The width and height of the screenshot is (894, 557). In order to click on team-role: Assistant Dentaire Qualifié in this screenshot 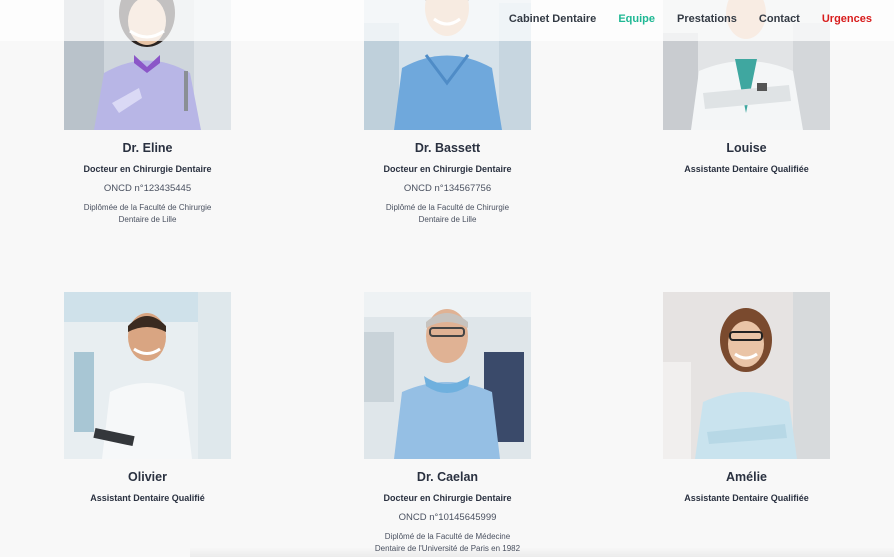, I will do `click(147, 498)`.